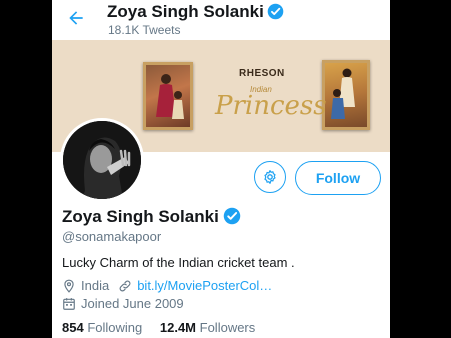  What do you see at coordinates (95, 285) in the screenshot?
I see `profile-location: India` at bounding box center [95, 285].